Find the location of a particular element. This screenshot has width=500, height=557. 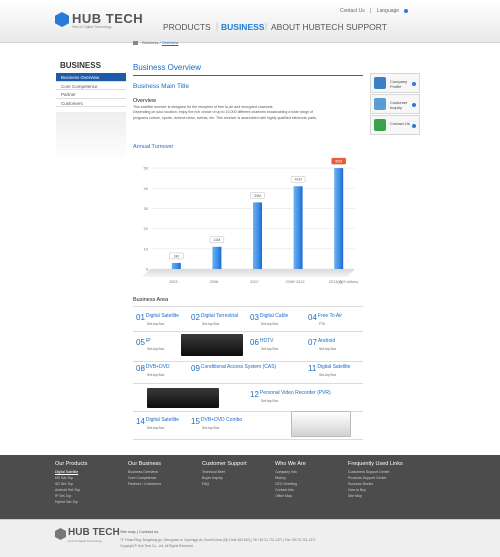

footer-heading: Customer Support is located at coordinates (224, 464).